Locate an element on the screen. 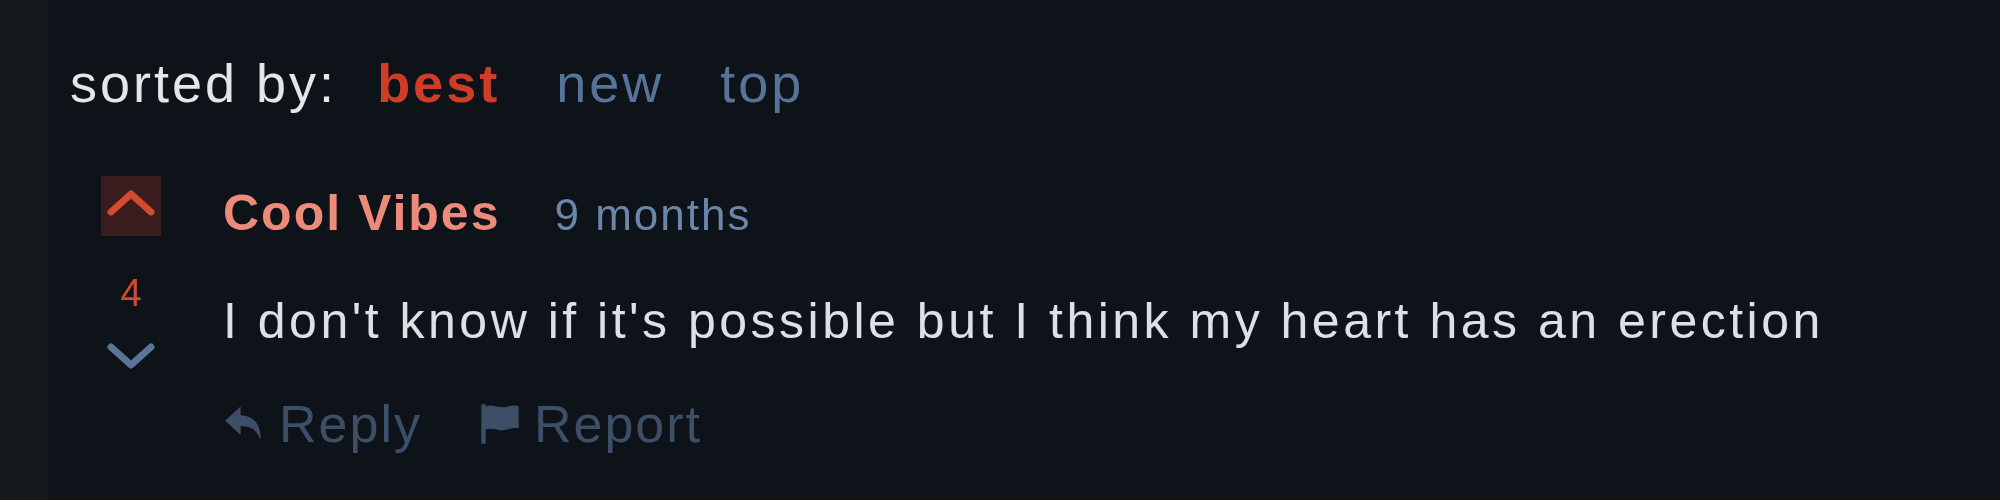 The height and width of the screenshot is (500, 2000). sort-option: best is located at coordinates (439, 83).